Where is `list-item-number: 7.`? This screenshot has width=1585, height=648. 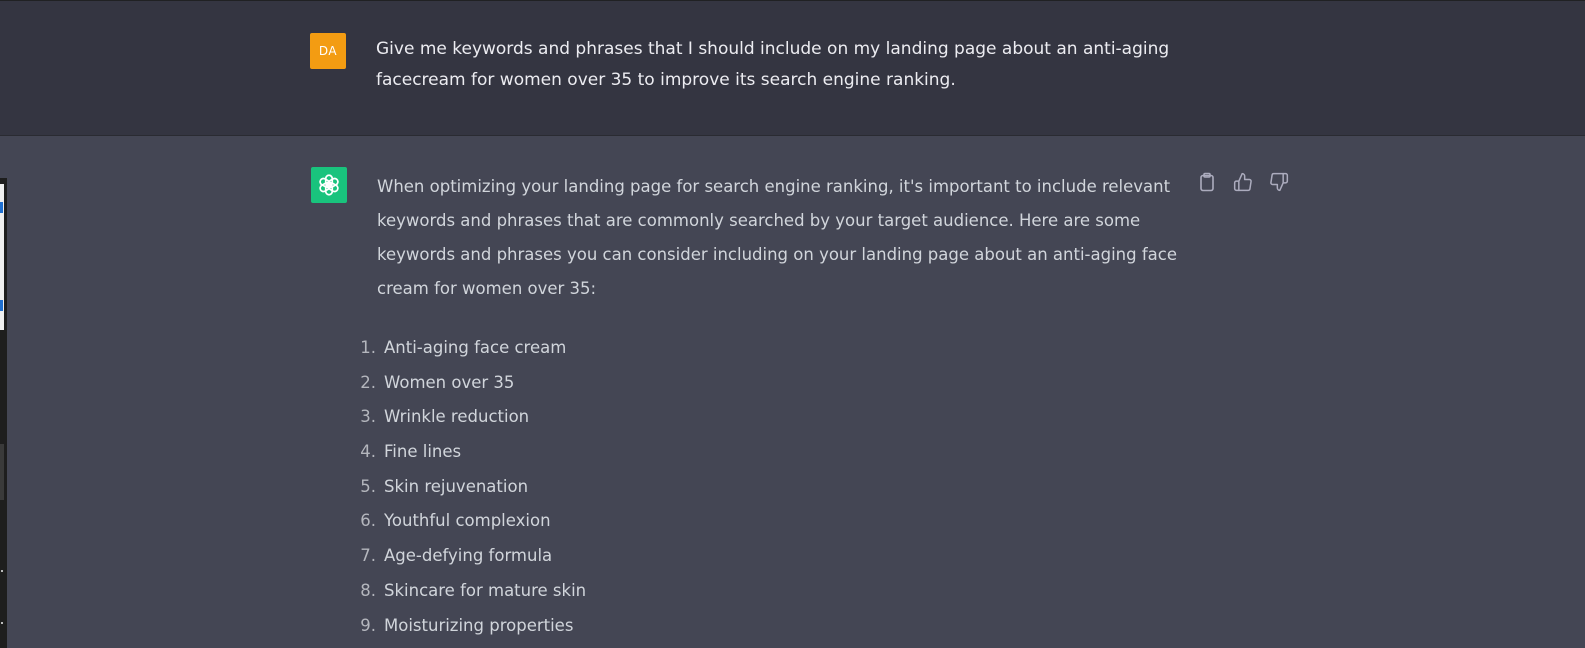 list-item-number: 7. is located at coordinates (368, 556).